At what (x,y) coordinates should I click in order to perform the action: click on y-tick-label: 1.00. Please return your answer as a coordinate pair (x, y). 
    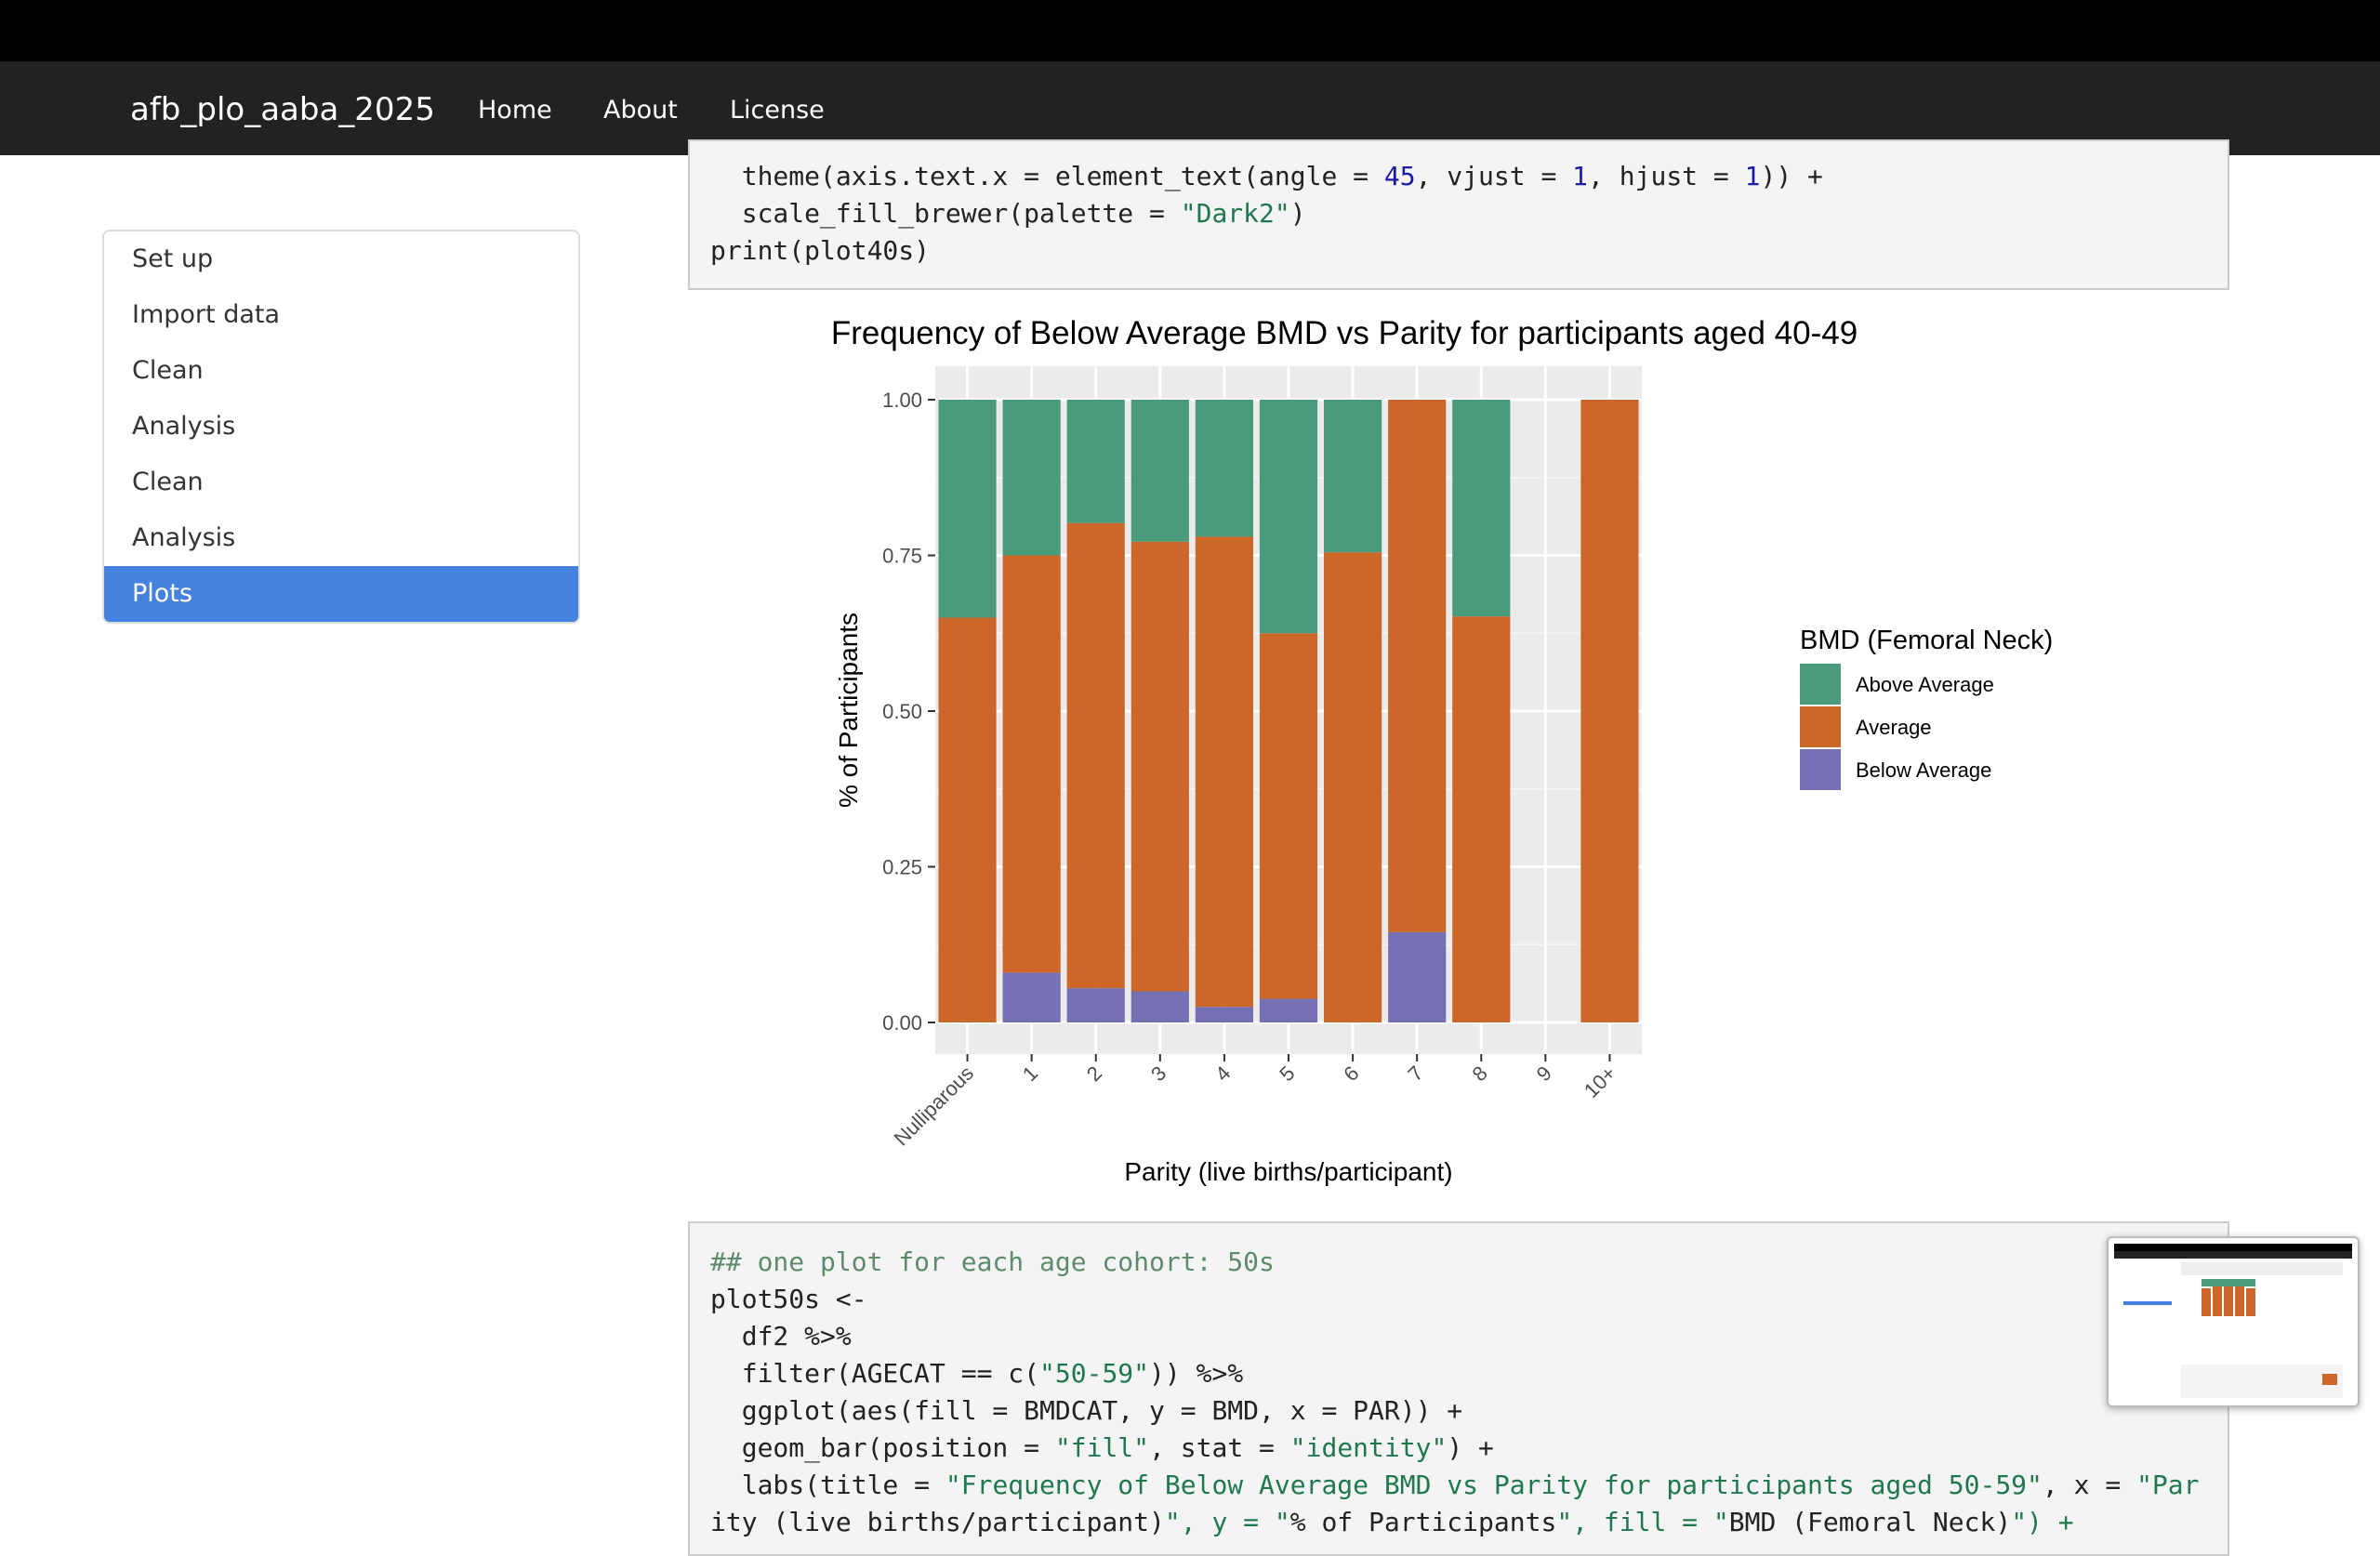
    Looking at the image, I should click on (902, 400).